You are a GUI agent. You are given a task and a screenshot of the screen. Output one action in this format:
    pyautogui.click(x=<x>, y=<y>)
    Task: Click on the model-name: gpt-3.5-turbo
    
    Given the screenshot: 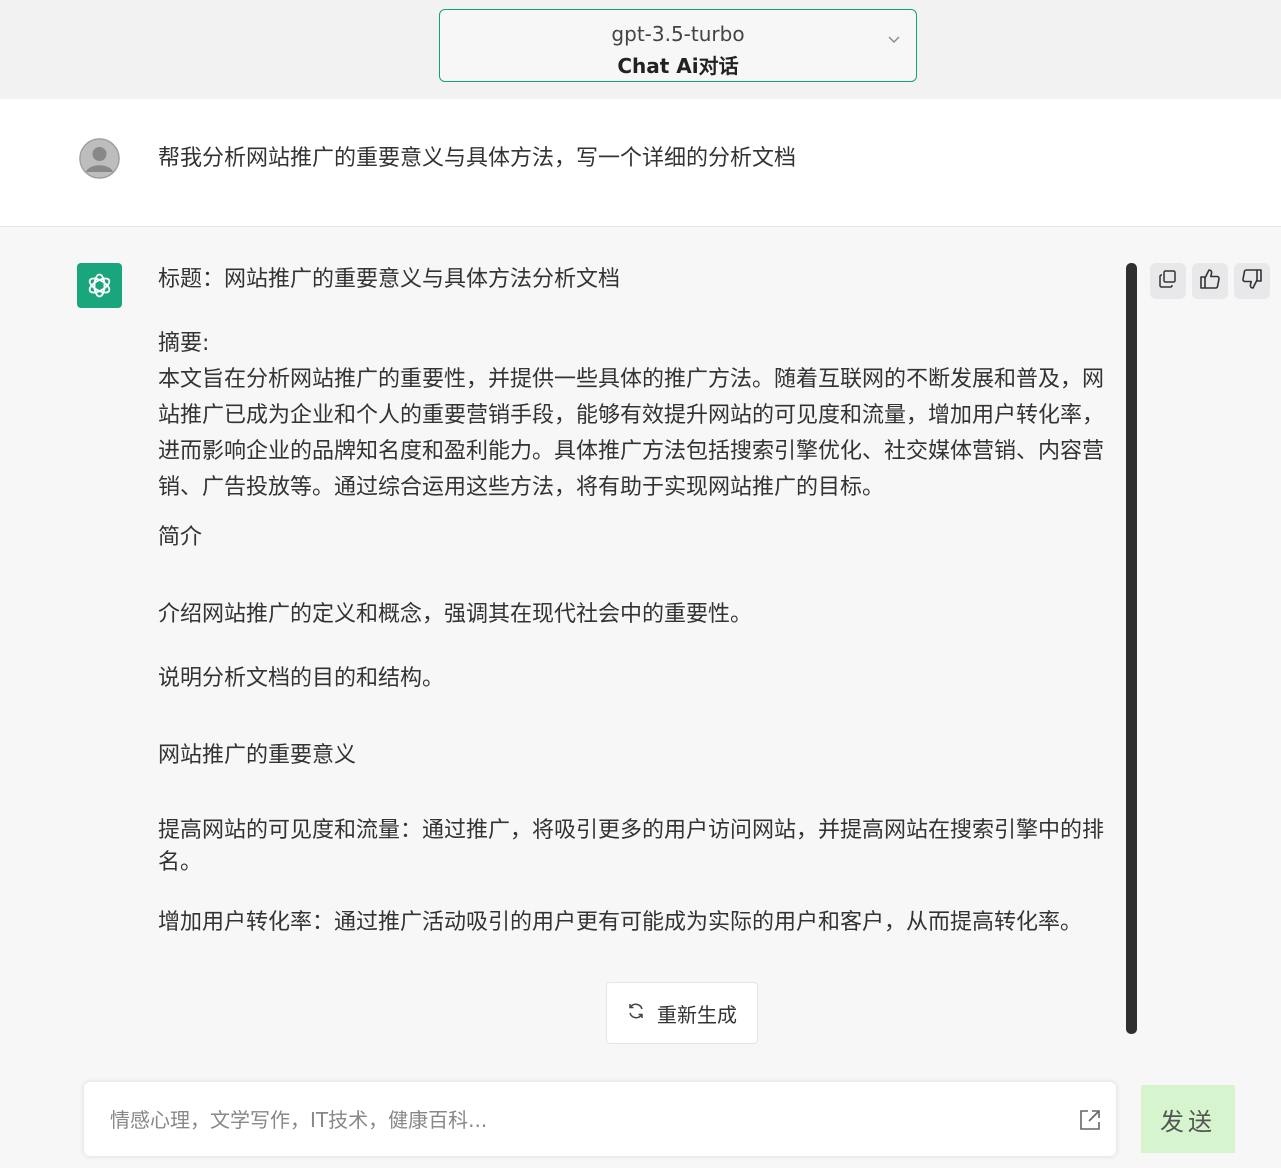 What is the action you would take?
    pyautogui.click(x=678, y=34)
    